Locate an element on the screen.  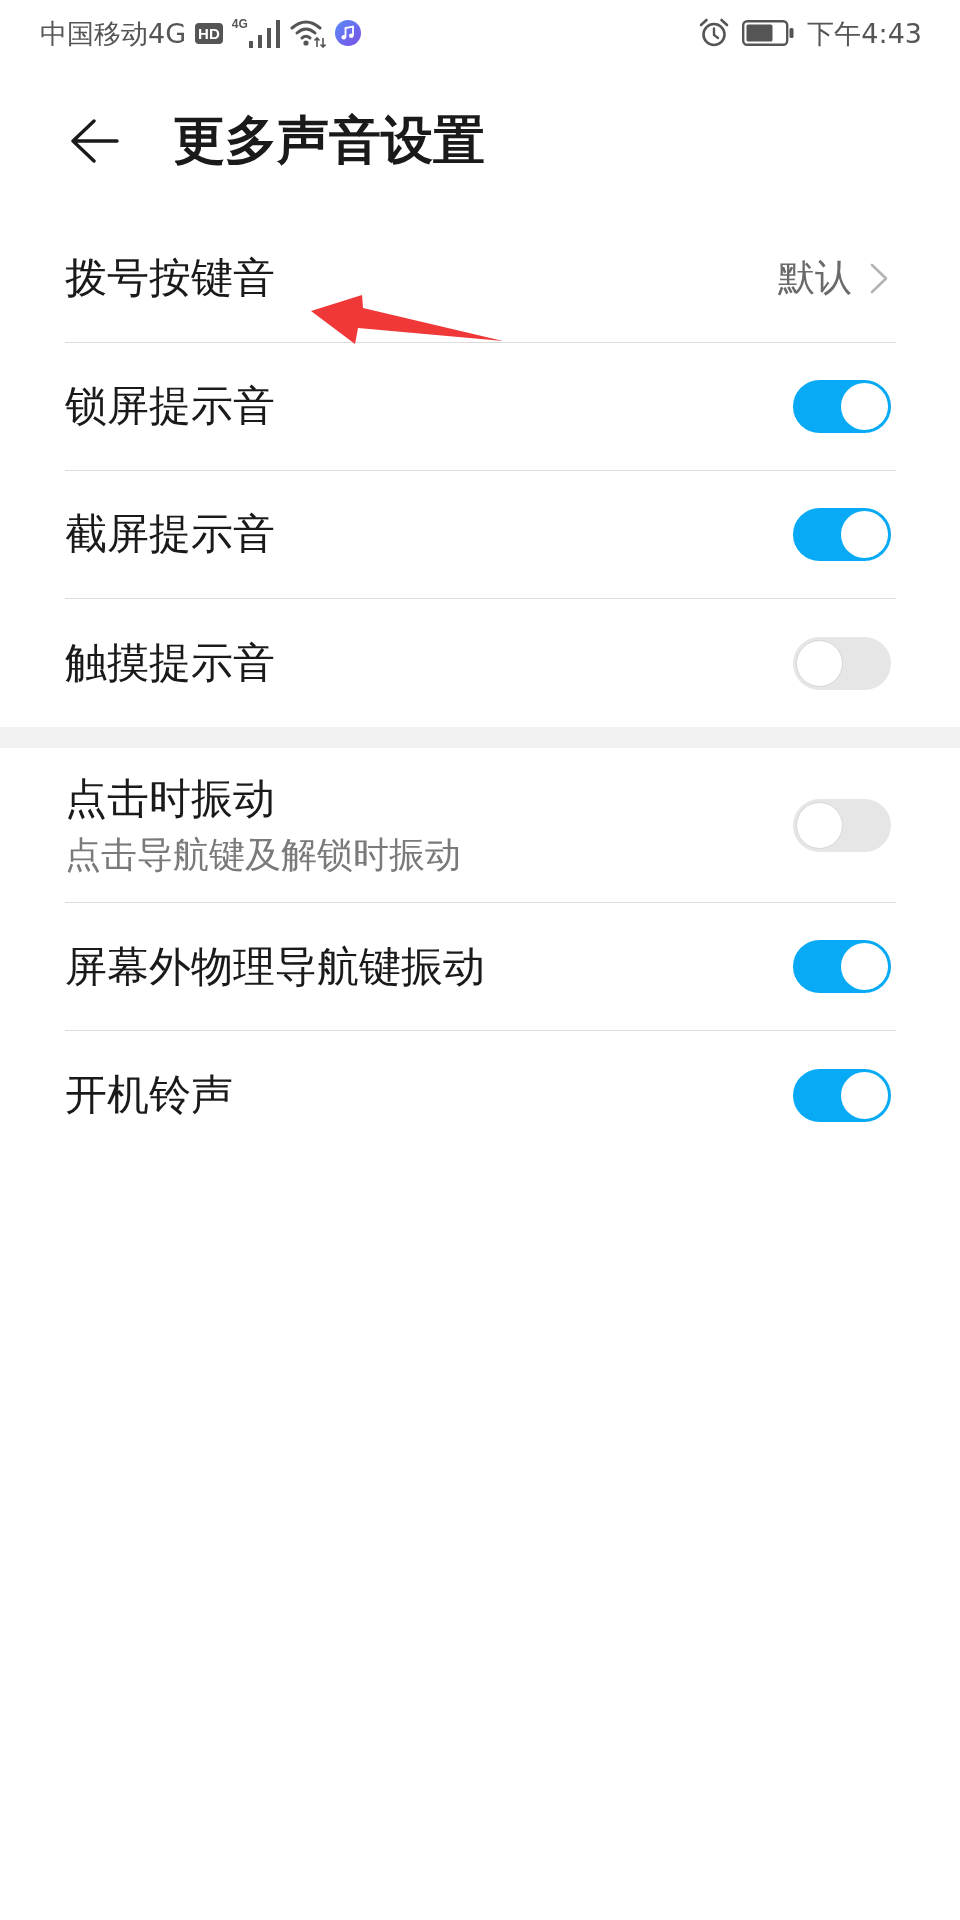
setting-label: 截屏提示音 is located at coordinates (170, 534).